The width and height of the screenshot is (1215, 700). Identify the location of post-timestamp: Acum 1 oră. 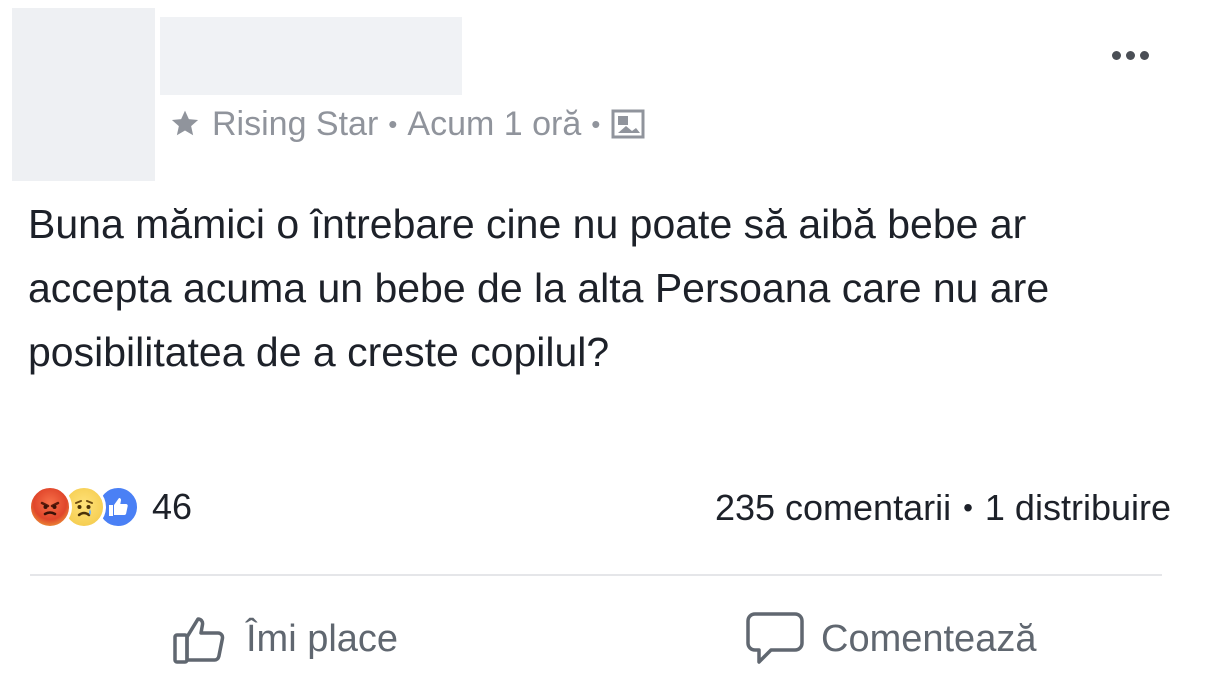
(494, 124).